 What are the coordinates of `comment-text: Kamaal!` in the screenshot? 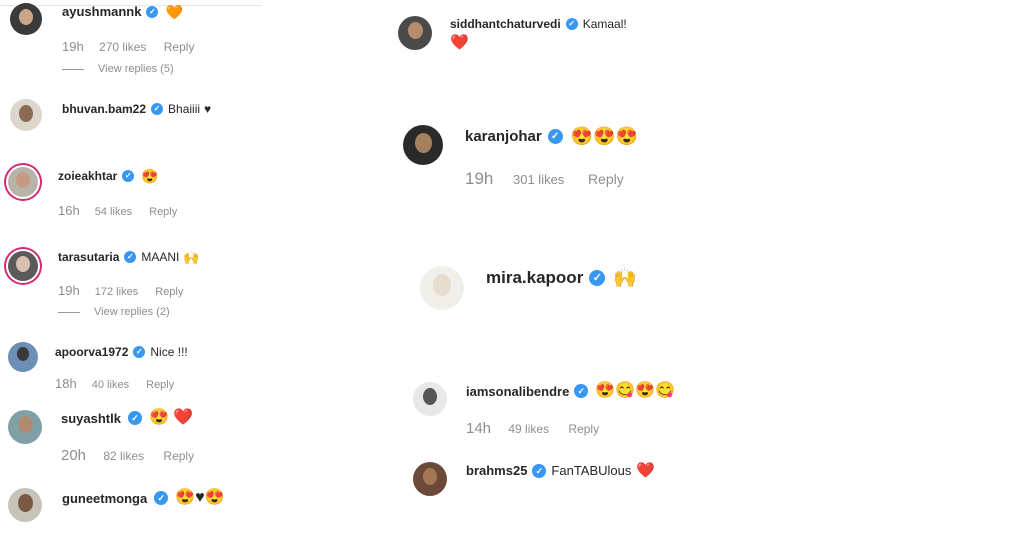 It's located at (604, 24).